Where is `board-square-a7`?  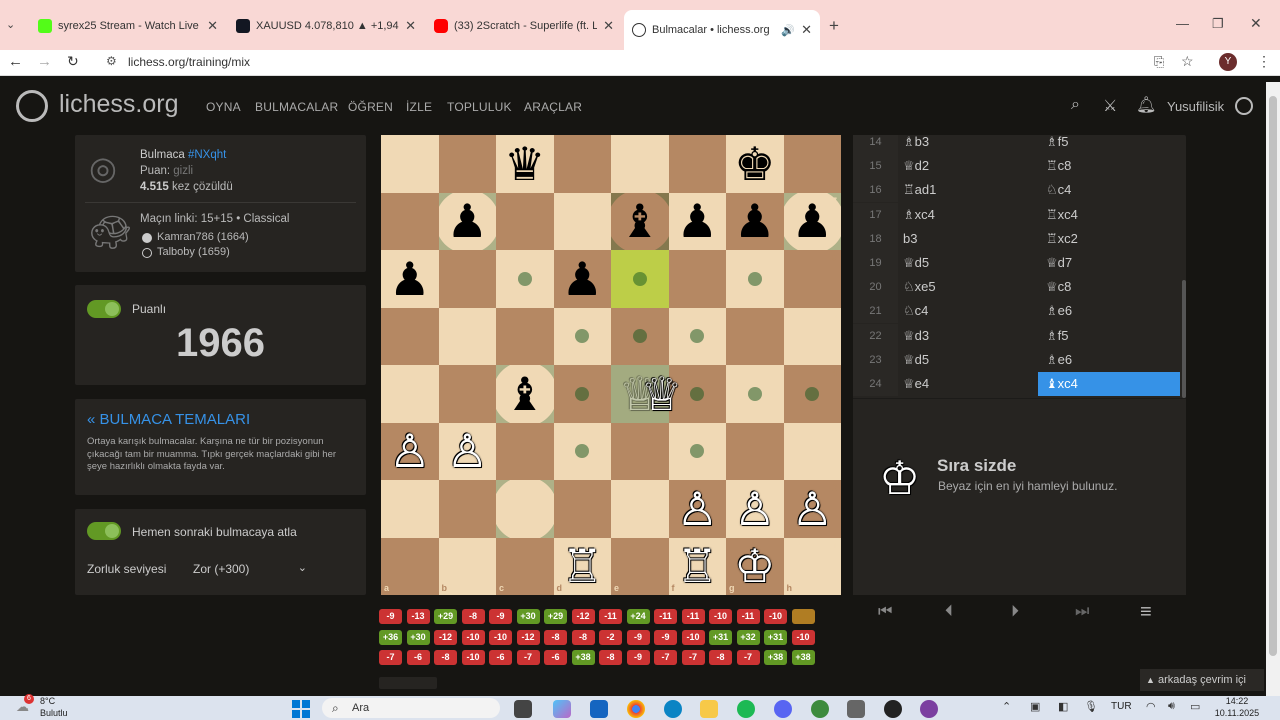 board-square-a7 is located at coordinates (410, 221).